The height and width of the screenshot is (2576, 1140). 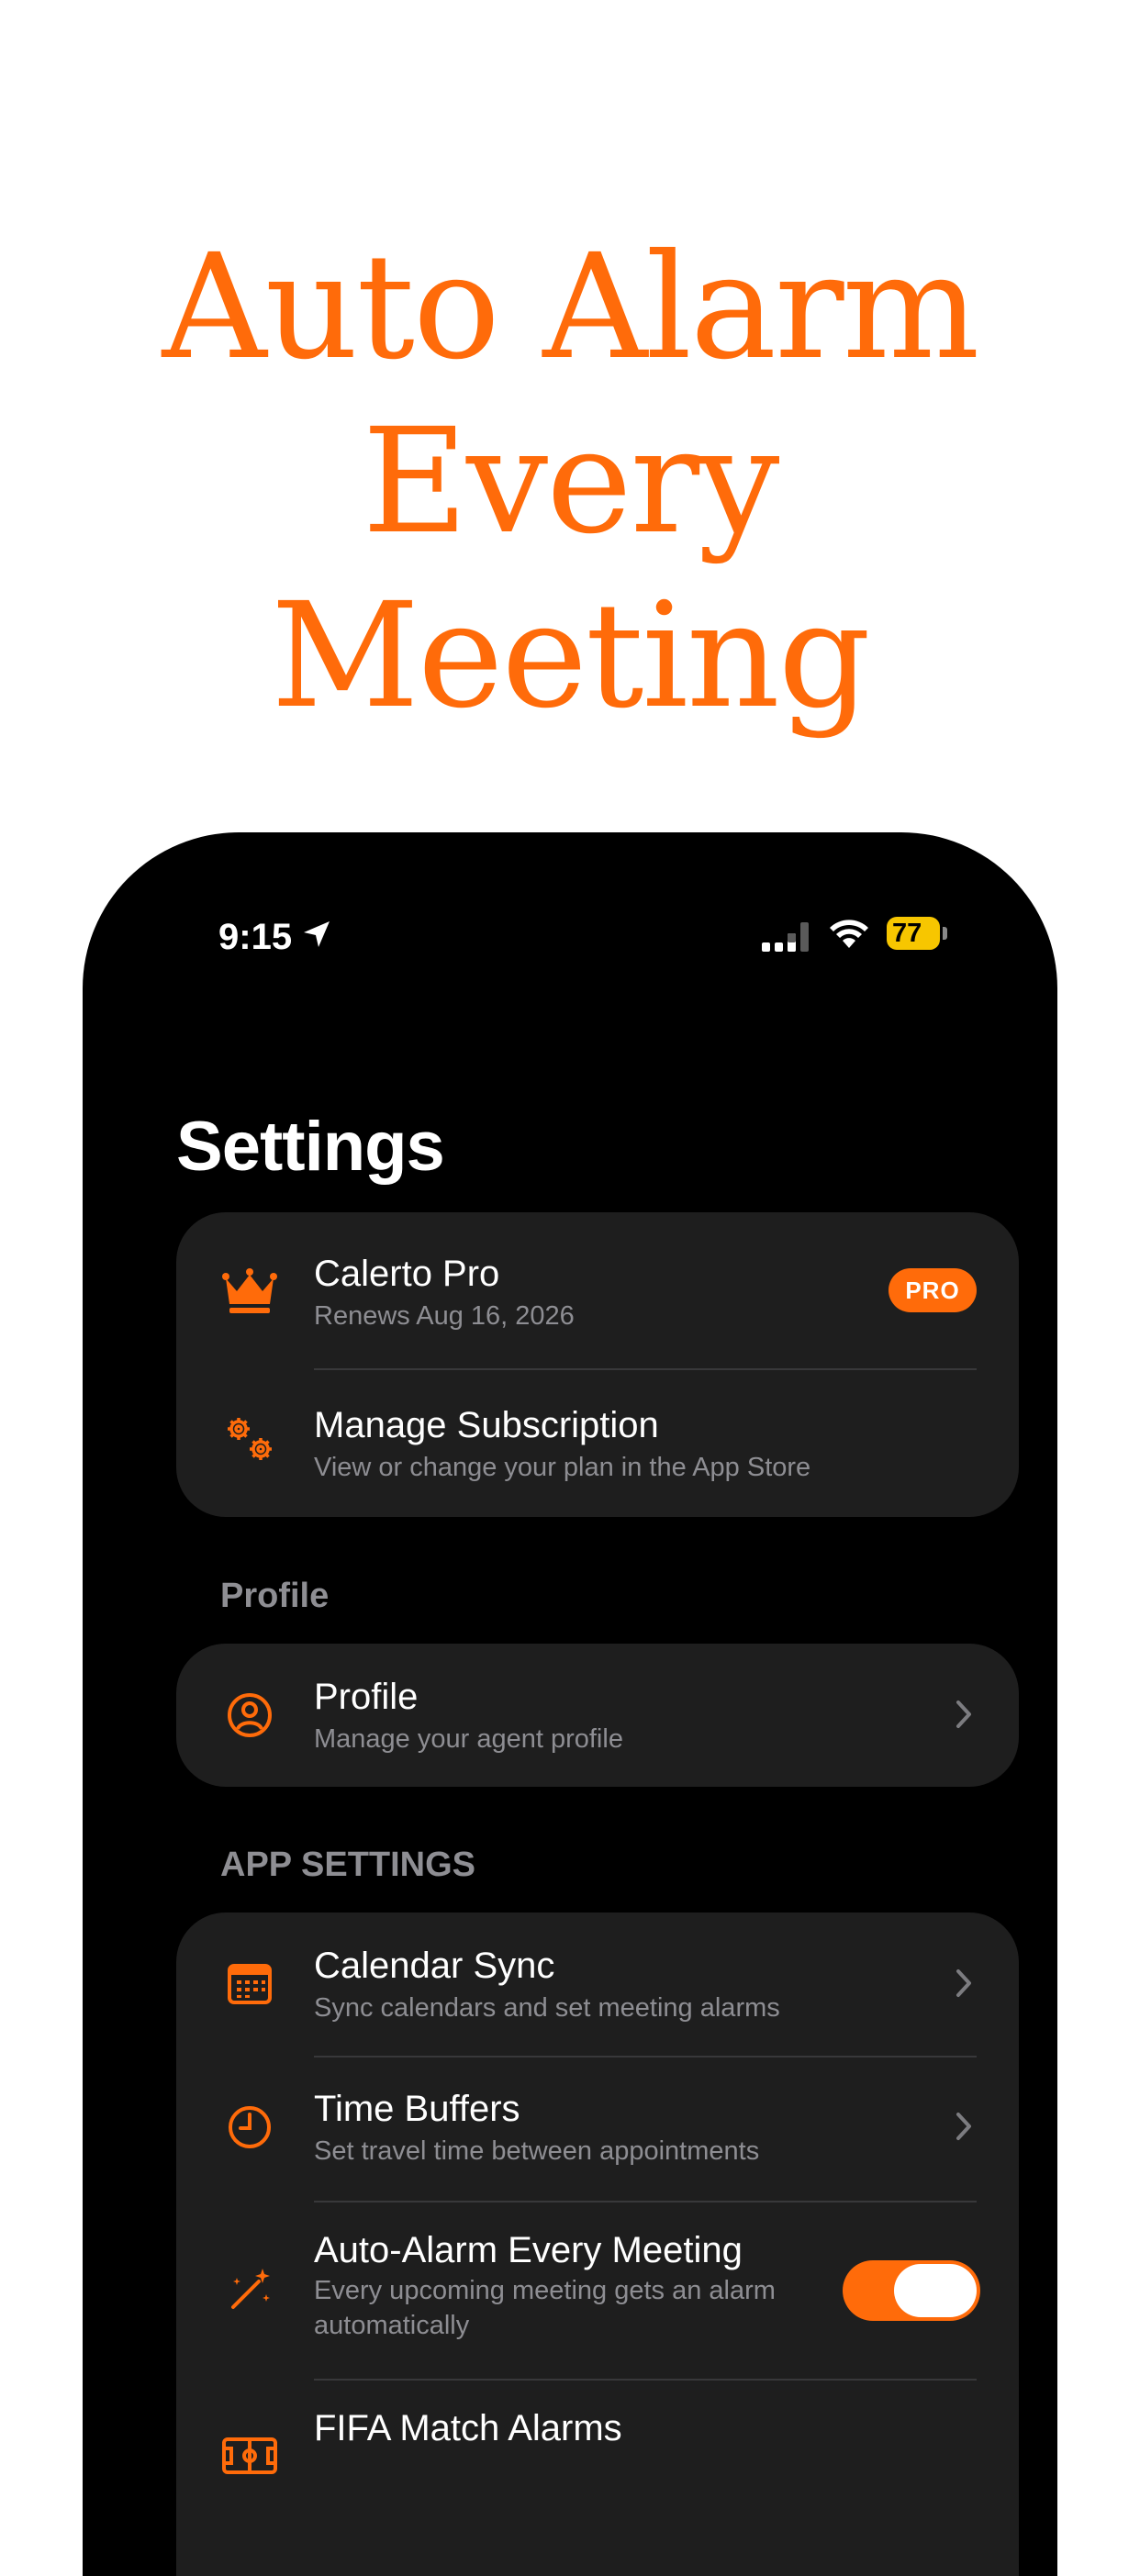 What do you see at coordinates (417, 2109) in the screenshot?
I see `time-buffers-title: Time Buffers` at bounding box center [417, 2109].